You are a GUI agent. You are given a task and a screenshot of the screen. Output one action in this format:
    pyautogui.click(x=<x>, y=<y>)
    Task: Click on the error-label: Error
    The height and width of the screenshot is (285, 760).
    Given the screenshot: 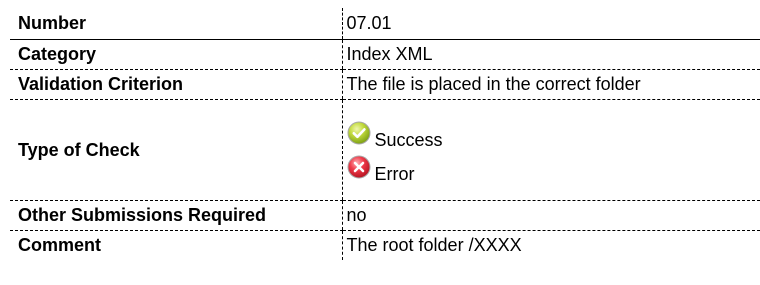 What is the action you would take?
    pyautogui.click(x=394, y=173)
    